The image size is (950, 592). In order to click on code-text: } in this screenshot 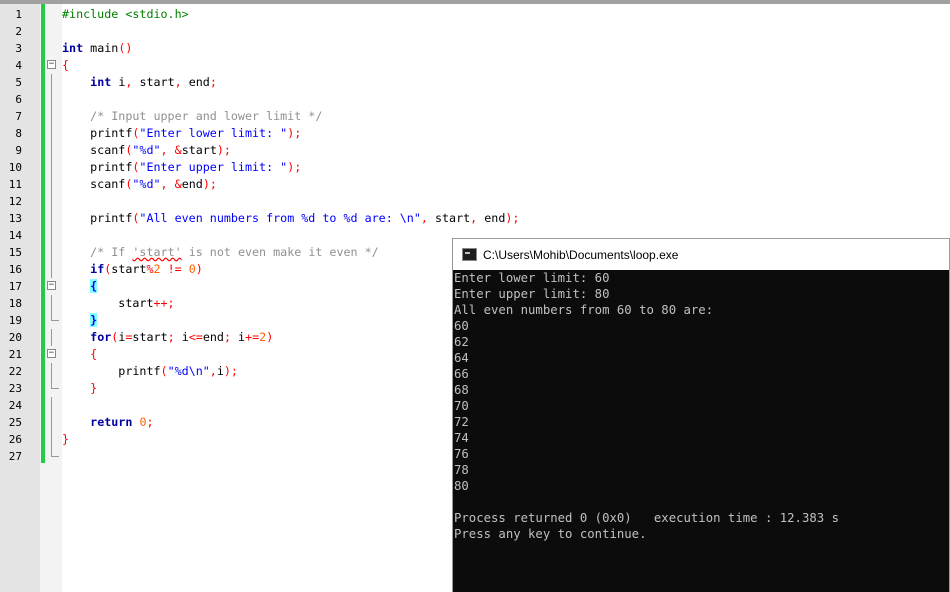, I will do `click(80, 320)`.